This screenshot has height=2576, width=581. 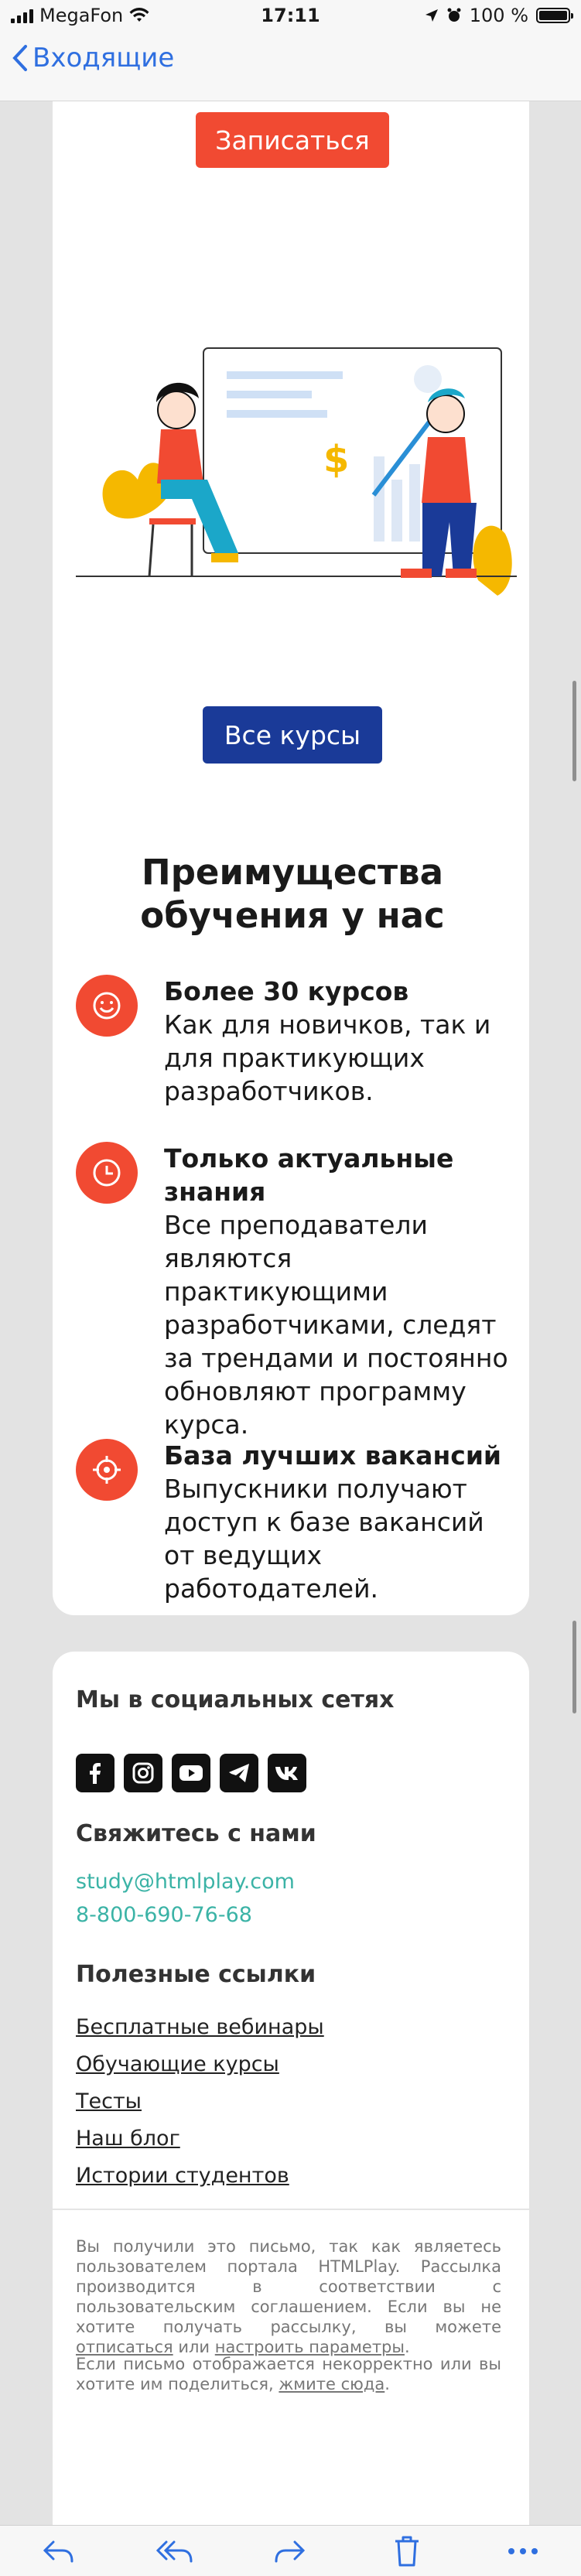 What do you see at coordinates (292, 735) in the screenshot?
I see `all-courses-button: Все курсы` at bounding box center [292, 735].